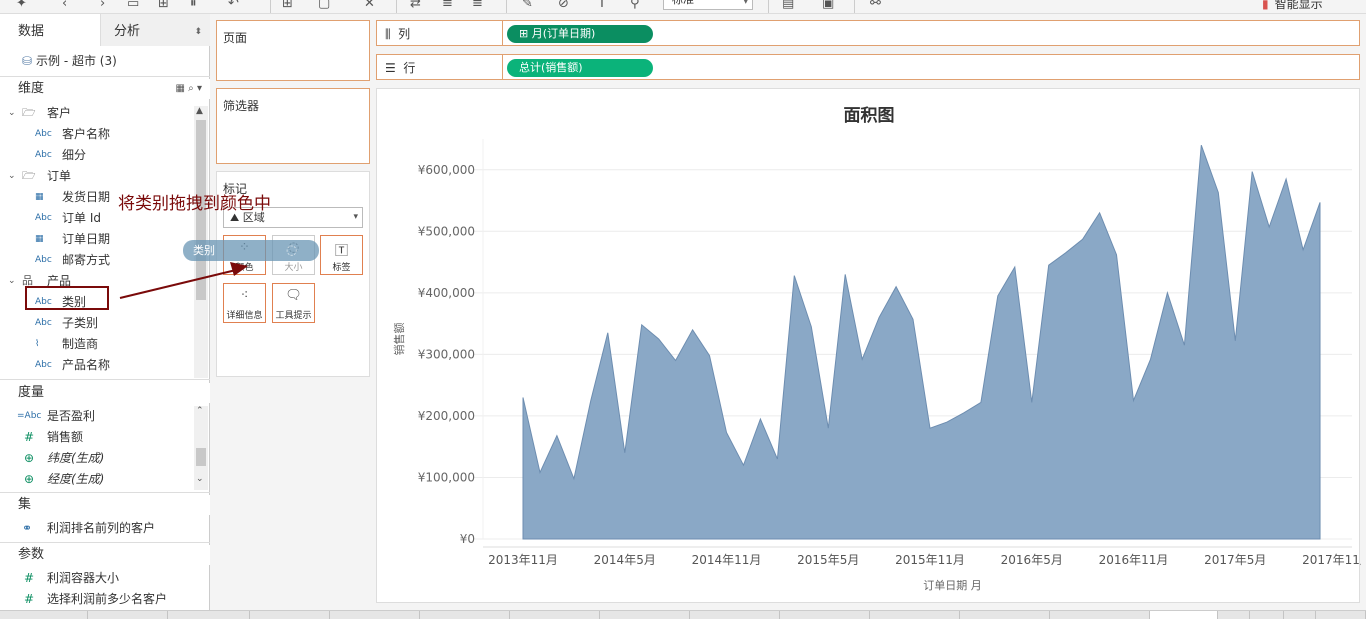  Describe the element at coordinates (96, 344) in the screenshot. I see `dimension-item: ⌇ 制造商` at that location.